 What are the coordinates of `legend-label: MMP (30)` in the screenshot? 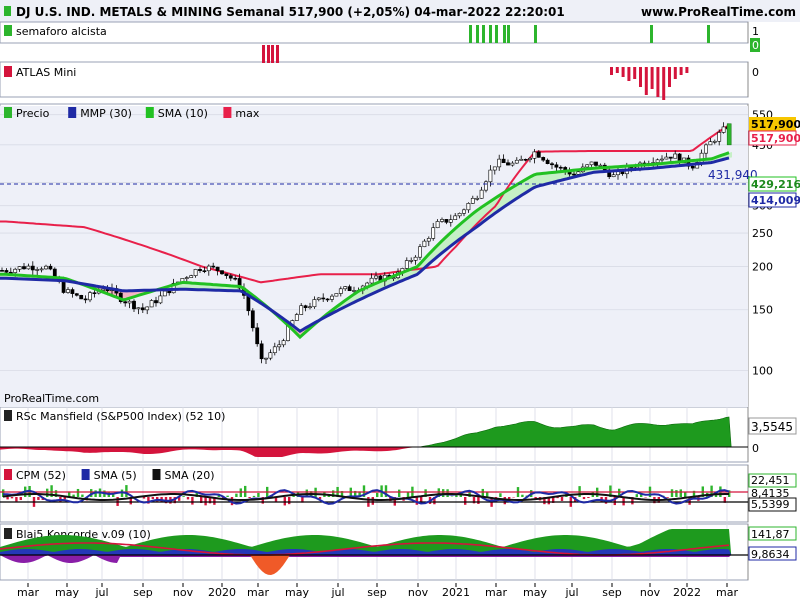 It's located at (106, 113).